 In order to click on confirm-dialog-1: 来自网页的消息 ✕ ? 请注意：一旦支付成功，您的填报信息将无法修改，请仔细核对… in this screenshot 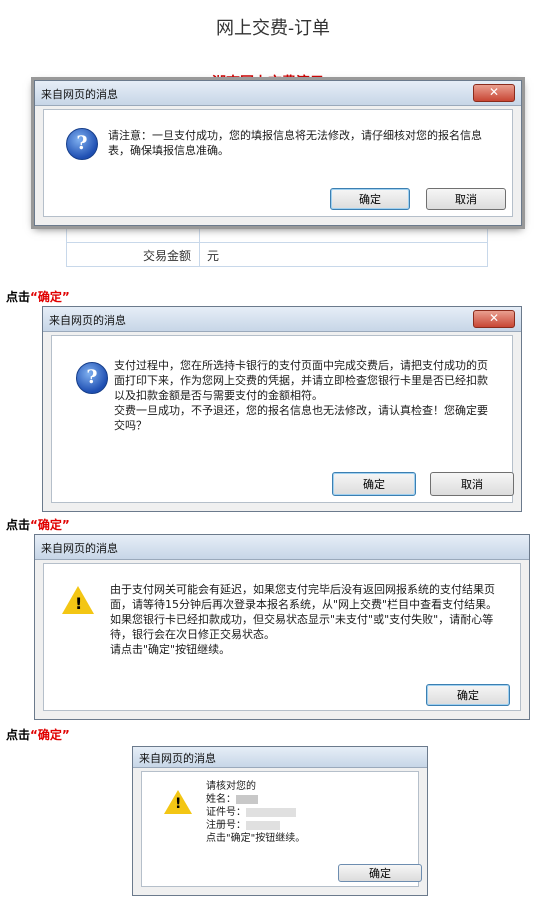, I will do `click(278, 153)`.